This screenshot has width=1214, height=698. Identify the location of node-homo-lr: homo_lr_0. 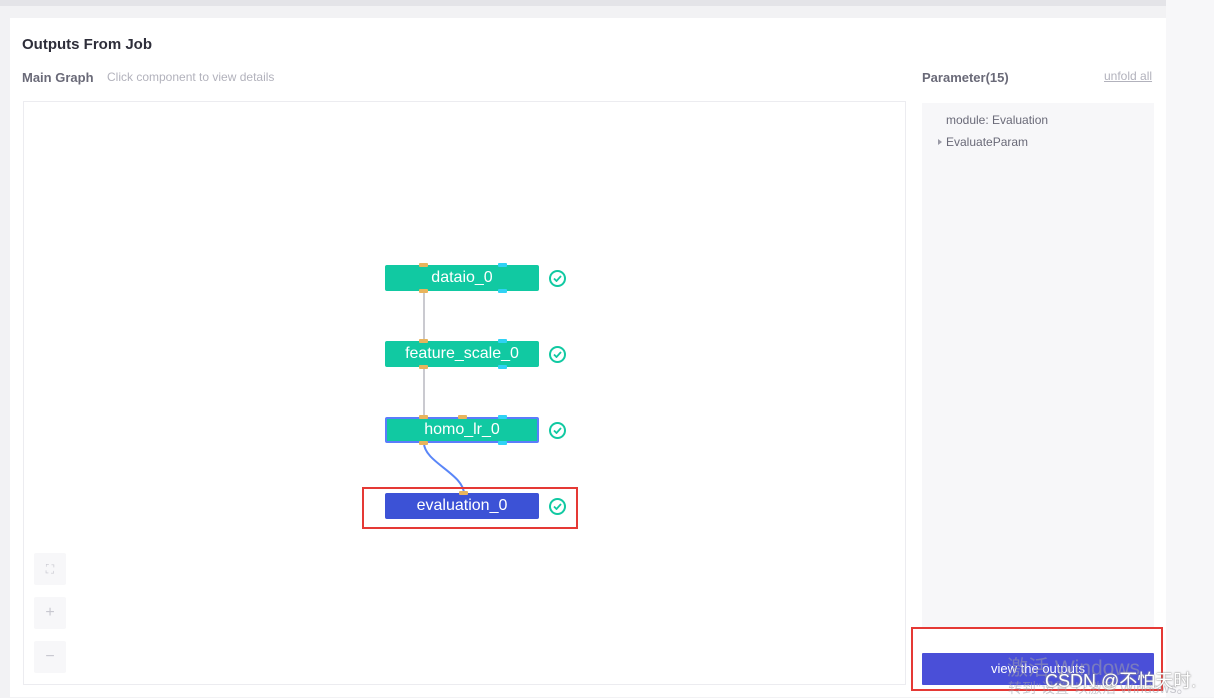
(462, 430).